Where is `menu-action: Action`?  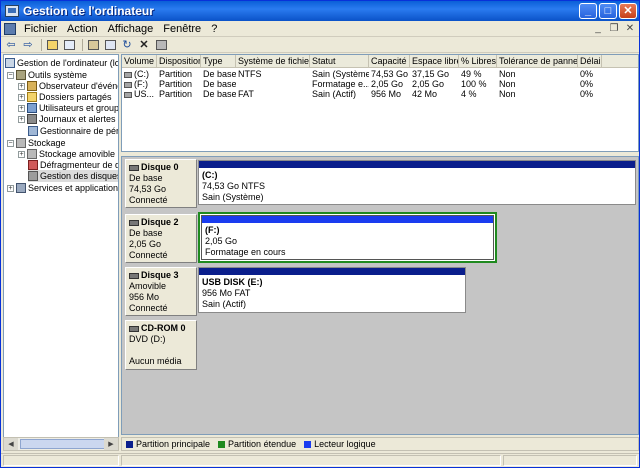
menu-action: Action is located at coordinates (82, 29).